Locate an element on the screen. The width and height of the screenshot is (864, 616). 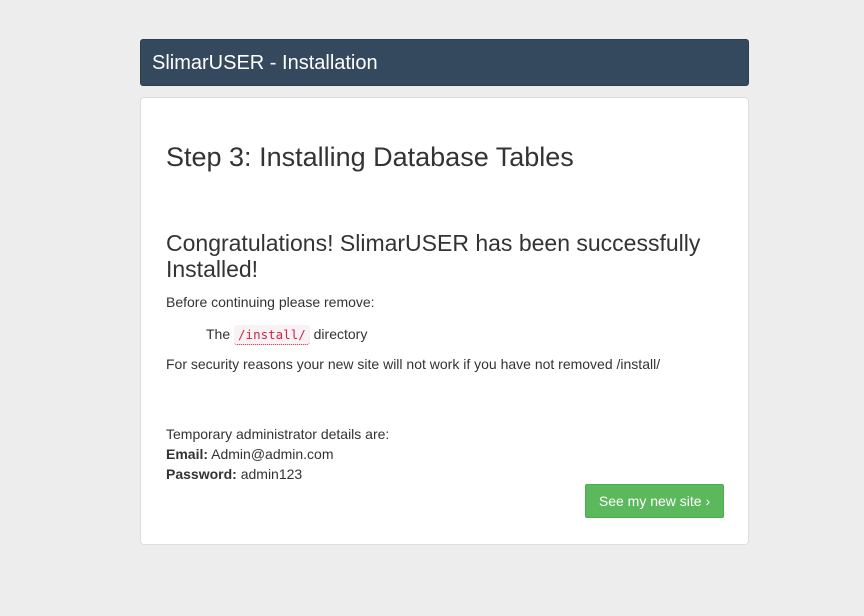
install-header-title: SlimarUSER - Installation is located at coordinates (265, 63).